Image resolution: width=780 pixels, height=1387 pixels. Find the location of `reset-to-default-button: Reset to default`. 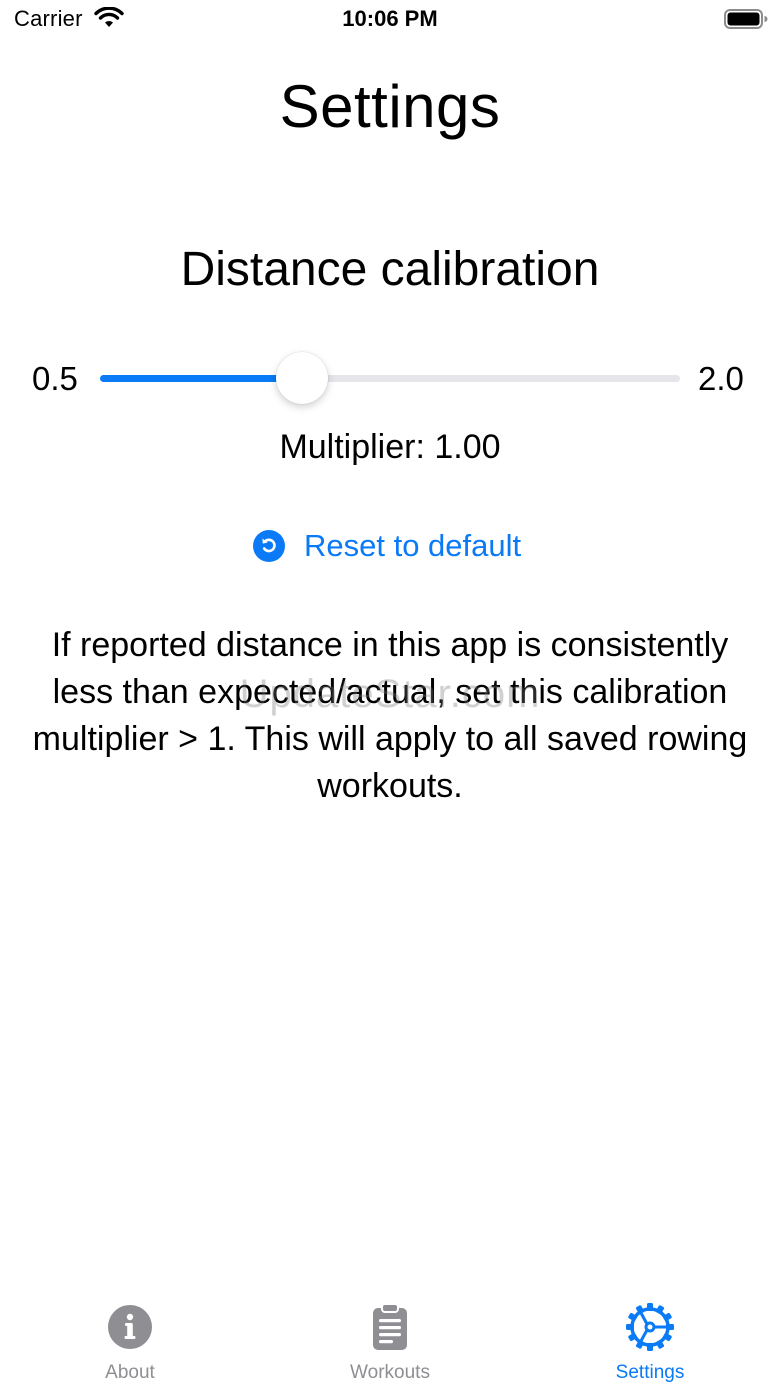

reset-to-default-button: Reset to default is located at coordinates (386, 546).